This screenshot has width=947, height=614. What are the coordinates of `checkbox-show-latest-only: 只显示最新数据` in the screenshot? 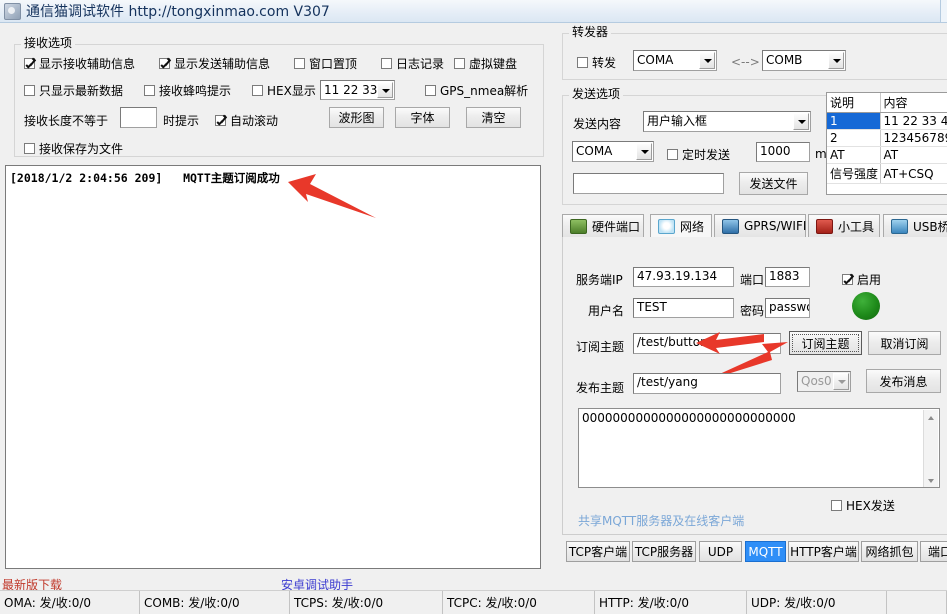 It's located at (73, 90).